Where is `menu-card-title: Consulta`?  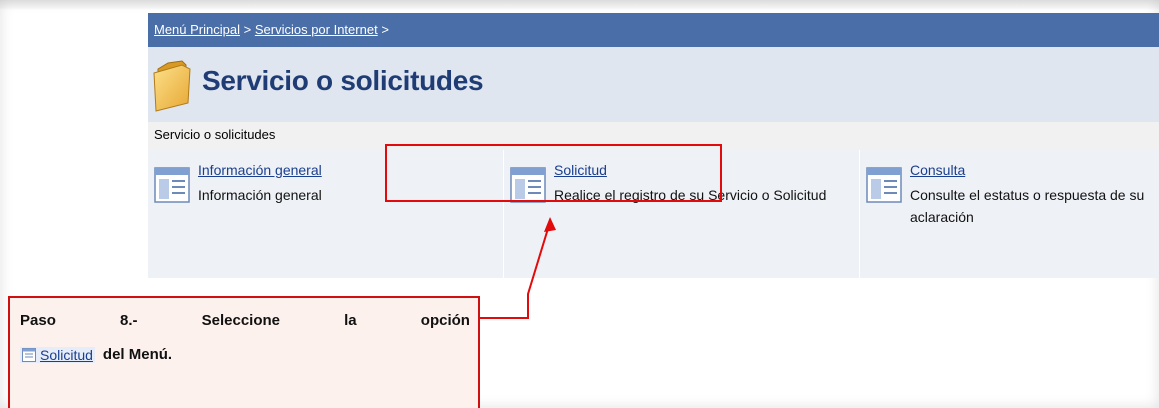
menu-card-title: Consulta is located at coordinates (937, 170).